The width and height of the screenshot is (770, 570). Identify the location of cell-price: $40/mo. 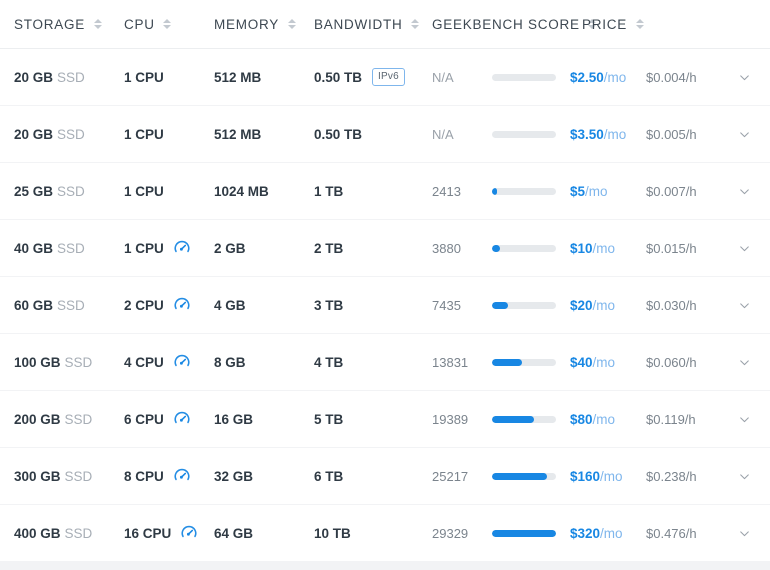
(608, 362).